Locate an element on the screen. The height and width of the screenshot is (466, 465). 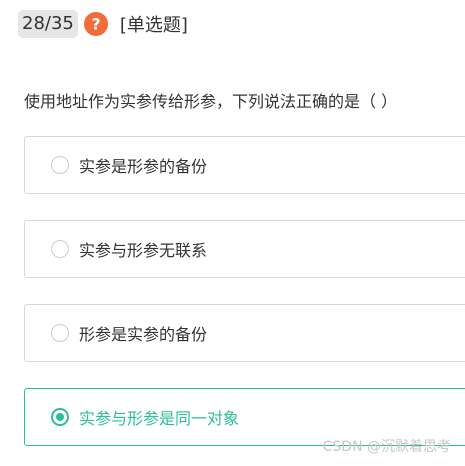
question-header: 28/35 ? [单选题] is located at coordinates (103, 24).